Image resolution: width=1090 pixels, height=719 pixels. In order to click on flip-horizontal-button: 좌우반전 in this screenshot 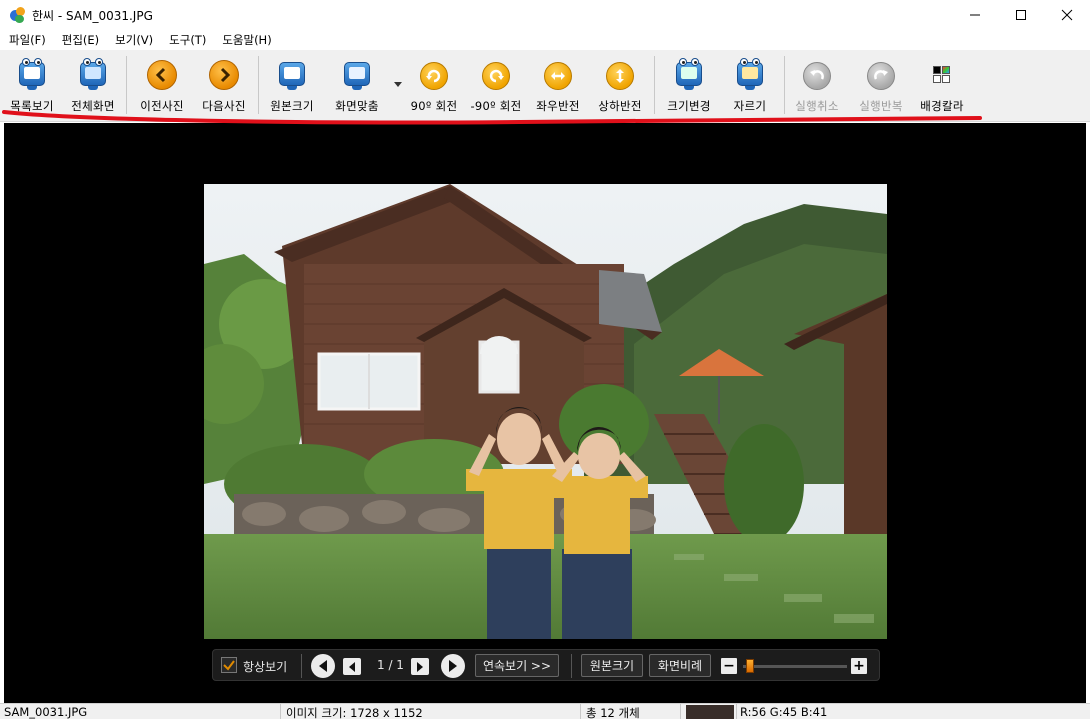, I will do `click(558, 85)`.